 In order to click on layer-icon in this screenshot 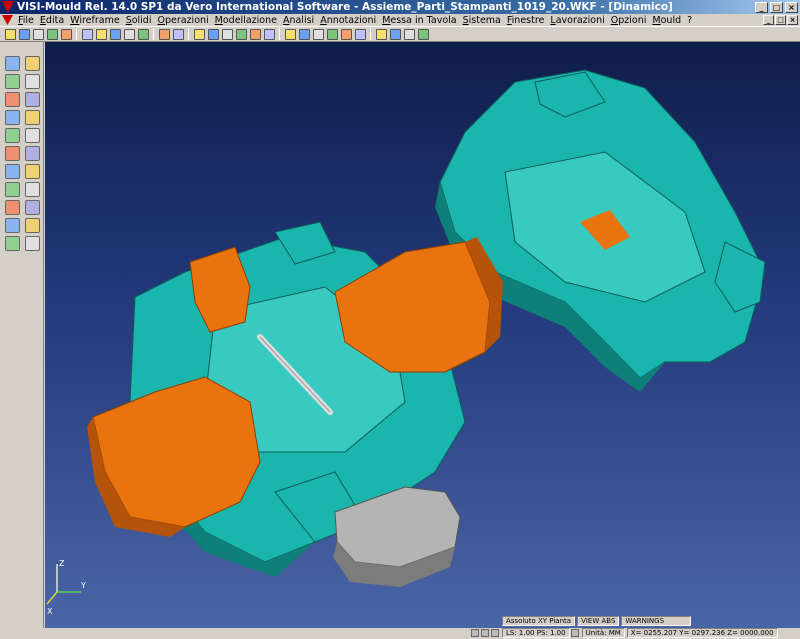, I will do `click(12, 153)`.